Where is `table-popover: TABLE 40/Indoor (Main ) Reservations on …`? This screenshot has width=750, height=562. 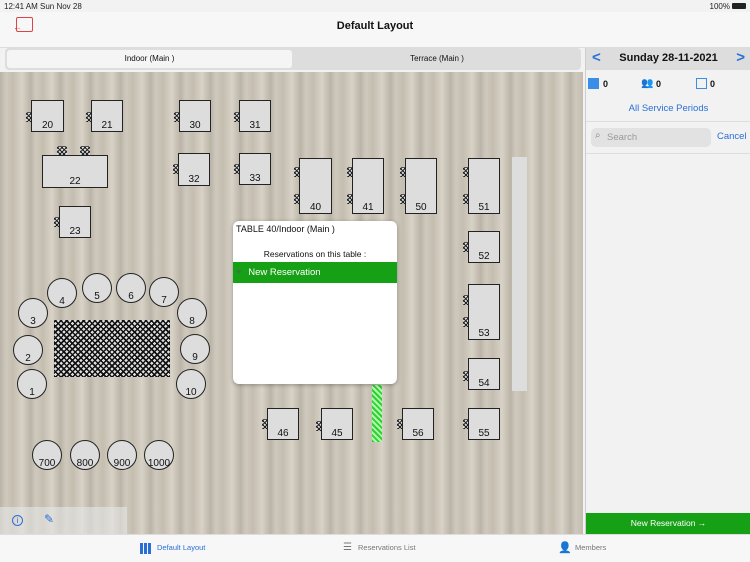
table-popover: TABLE 40/Indoor (Main ) Reservations on … is located at coordinates (315, 302).